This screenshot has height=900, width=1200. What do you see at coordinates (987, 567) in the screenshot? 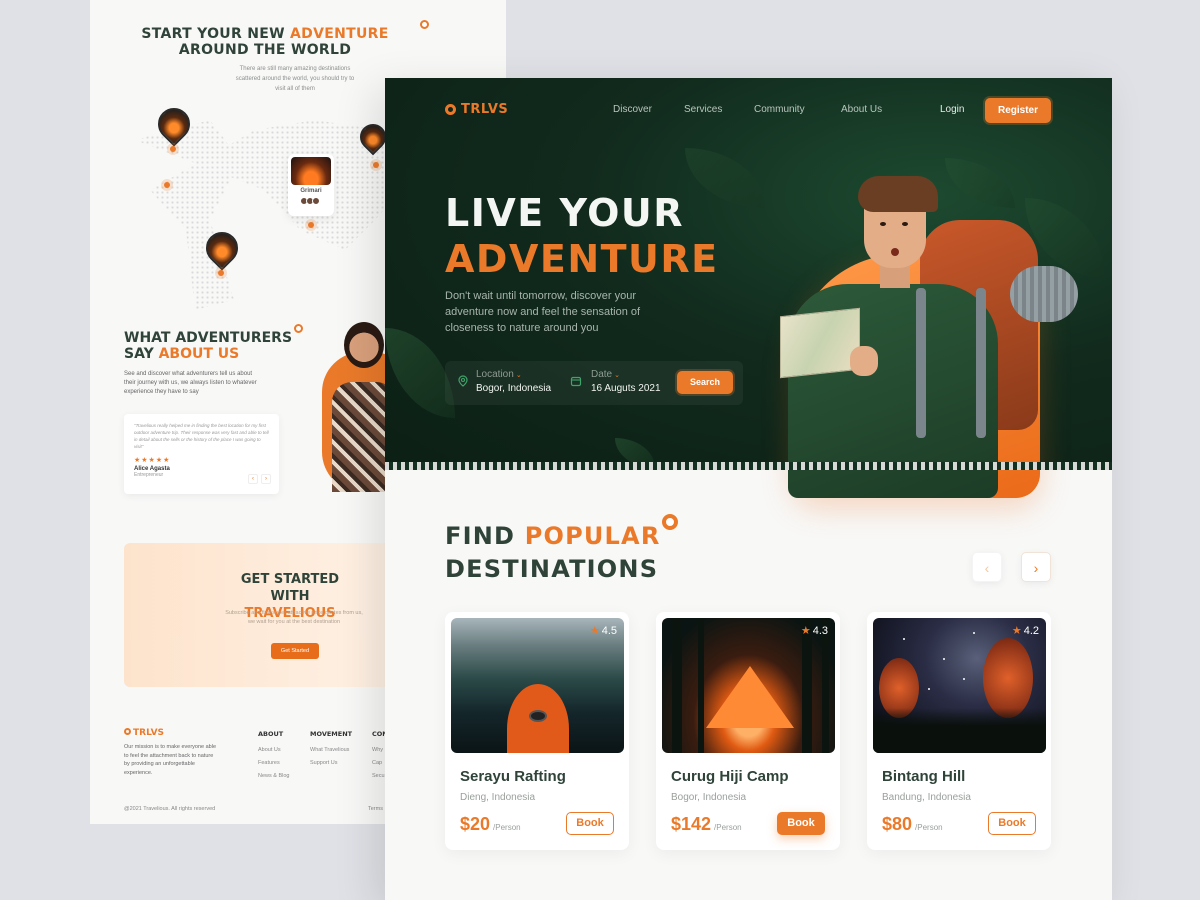
I see `carousel-prev-button: ‹` at bounding box center [987, 567].